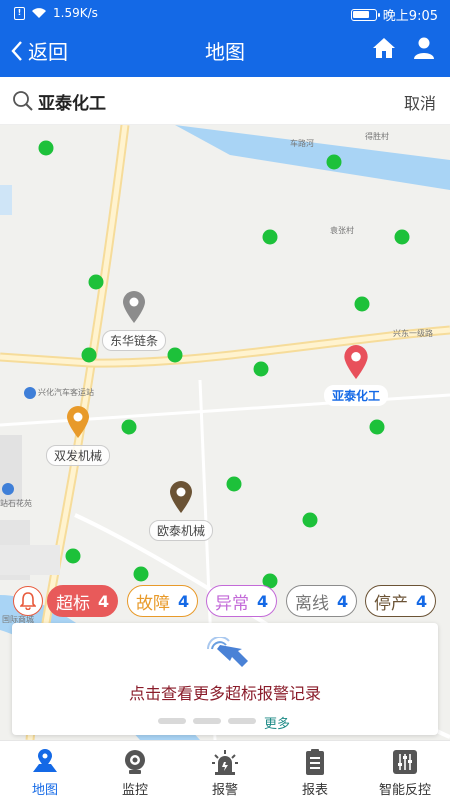 This screenshot has width=450, height=800. I want to click on search-bar: 取消, so click(225, 101).